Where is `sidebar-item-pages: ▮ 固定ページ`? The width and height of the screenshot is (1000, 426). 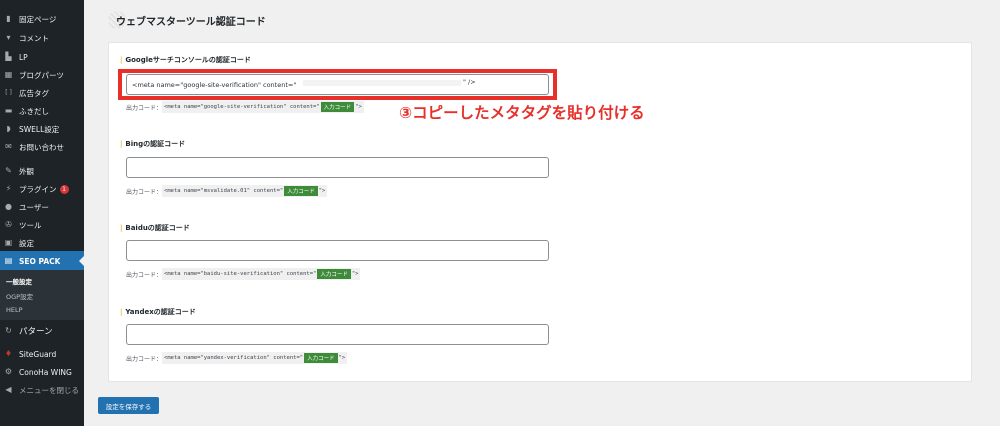
sidebar-item-pages: ▮ 固定ページ is located at coordinates (42, 19).